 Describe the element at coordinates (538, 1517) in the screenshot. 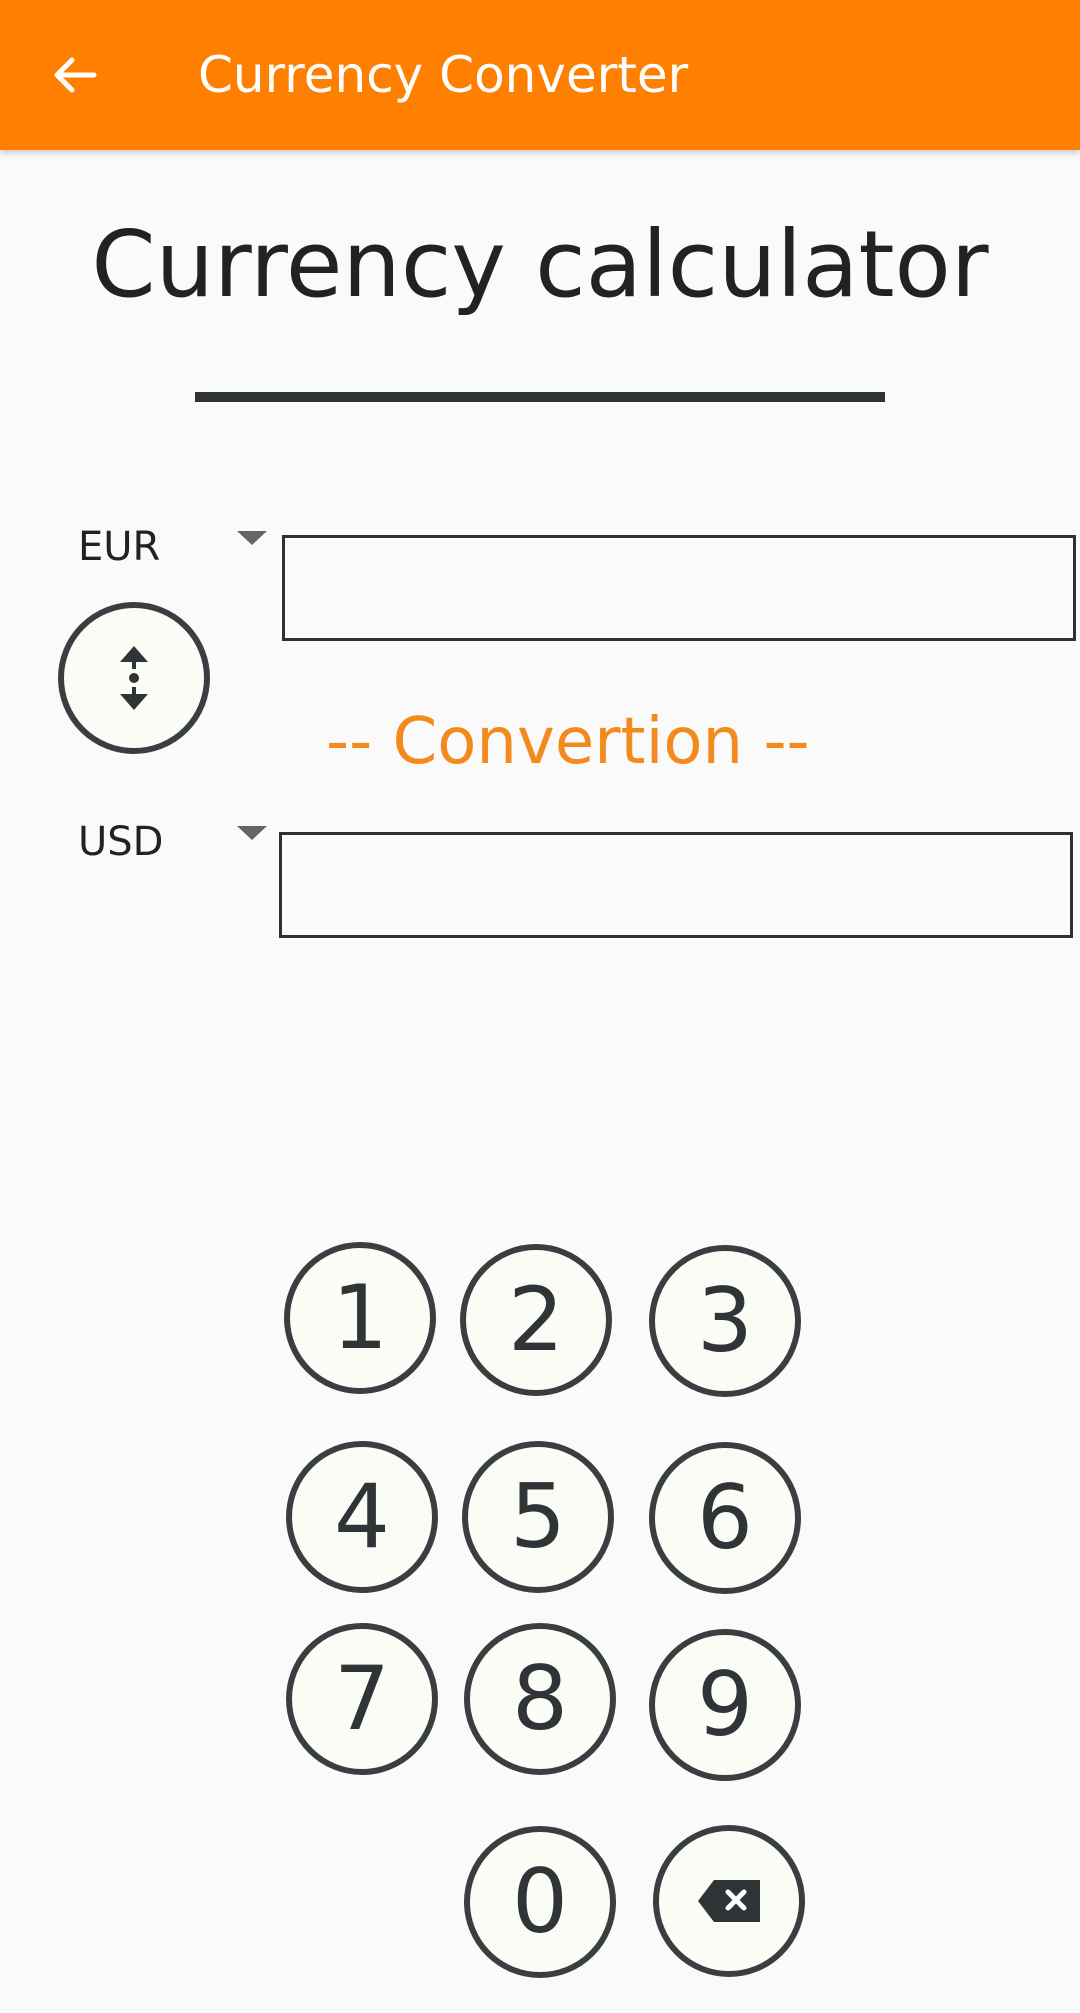

I see `key-5: 5` at that location.